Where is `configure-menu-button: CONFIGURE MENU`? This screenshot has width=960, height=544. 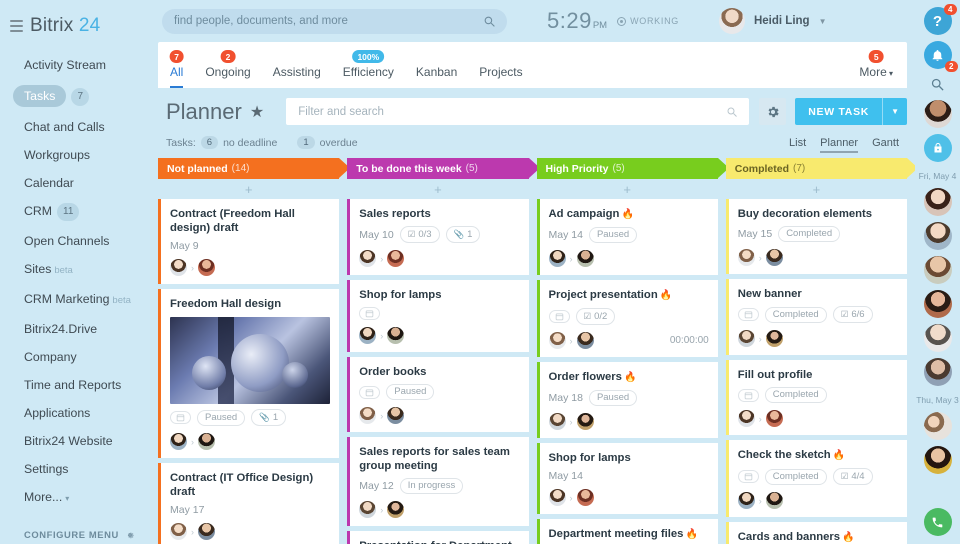
configure-menu-button: CONFIGURE MENU is located at coordinates (87, 534).